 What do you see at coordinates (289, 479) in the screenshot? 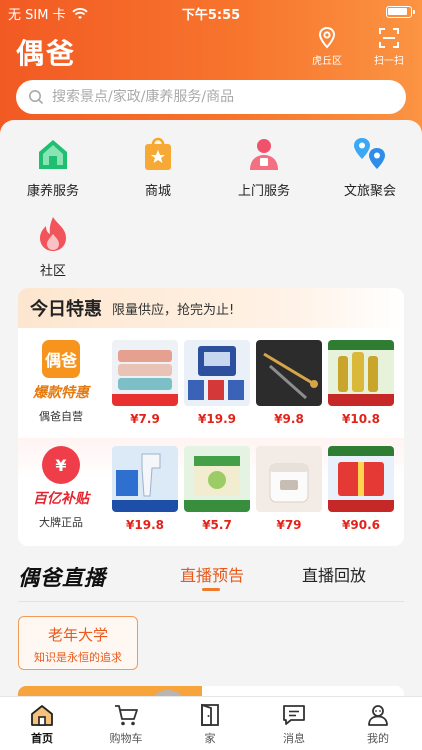
I see `rice-bucket-product` at bounding box center [289, 479].